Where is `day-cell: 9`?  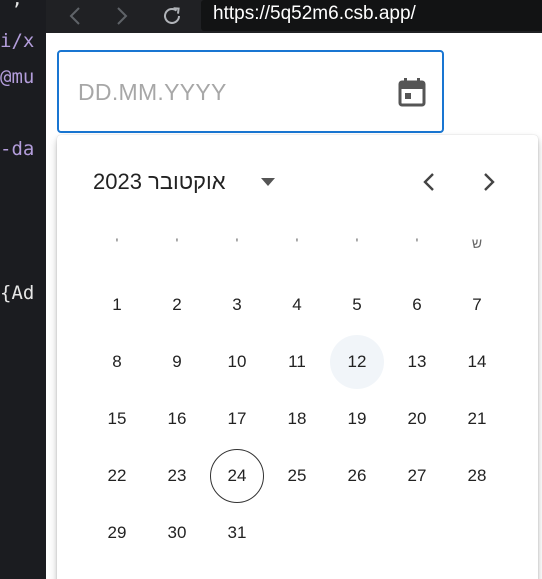
day-cell: 9 is located at coordinates (177, 362).